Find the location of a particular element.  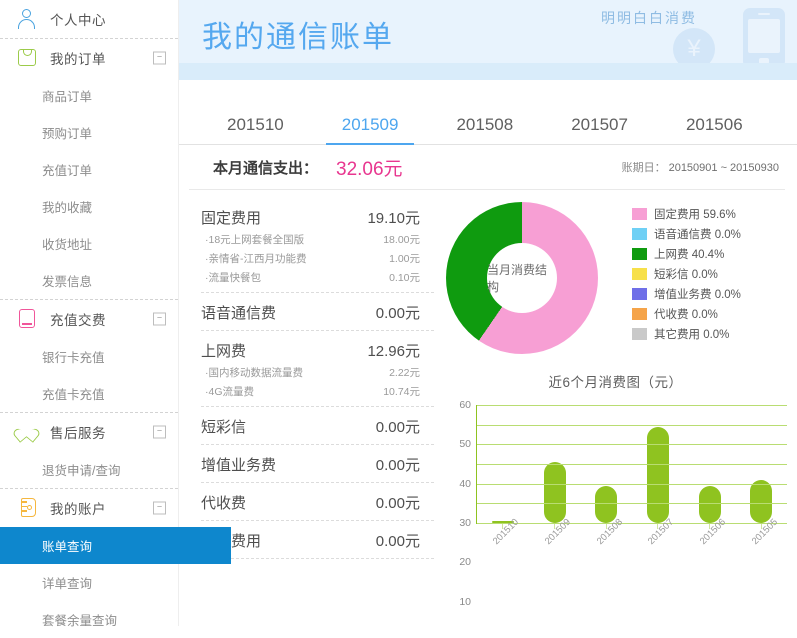

sidebar-item-preorder: 预购订单 is located at coordinates (89, 132).